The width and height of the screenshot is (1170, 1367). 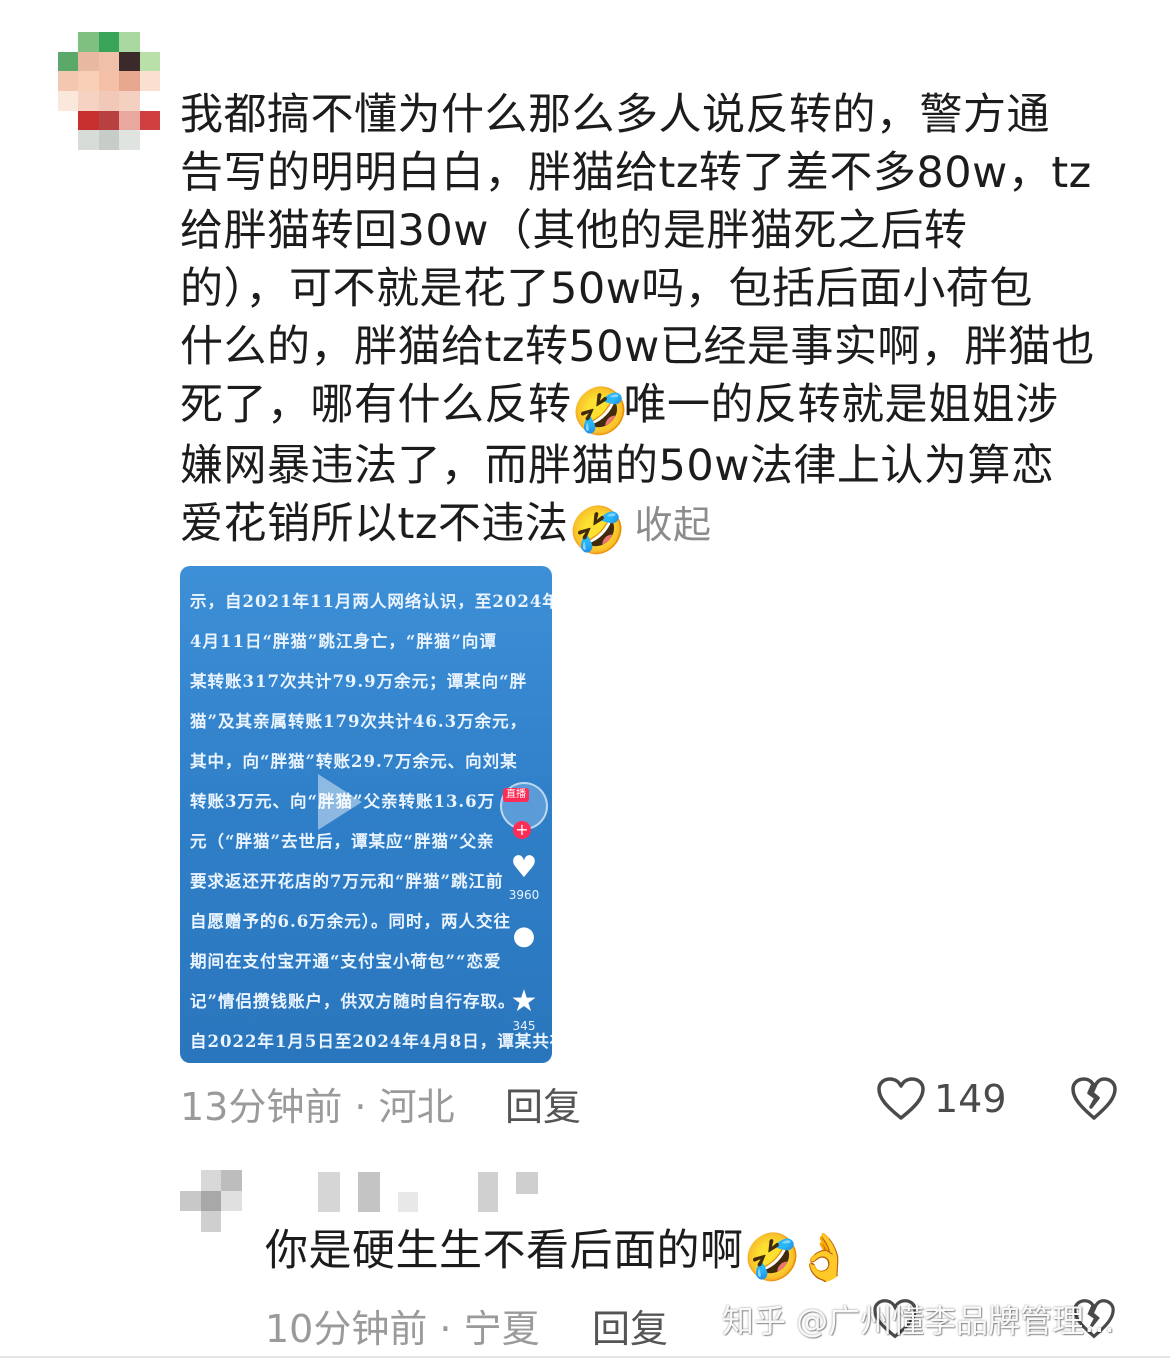 What do you see at coordinates (350, 921) in the screenshot?
I see `thumbnail-text-line: 自愿赠予的6.6万余元）。同时，两人交往` at bounding box center [350, 921].